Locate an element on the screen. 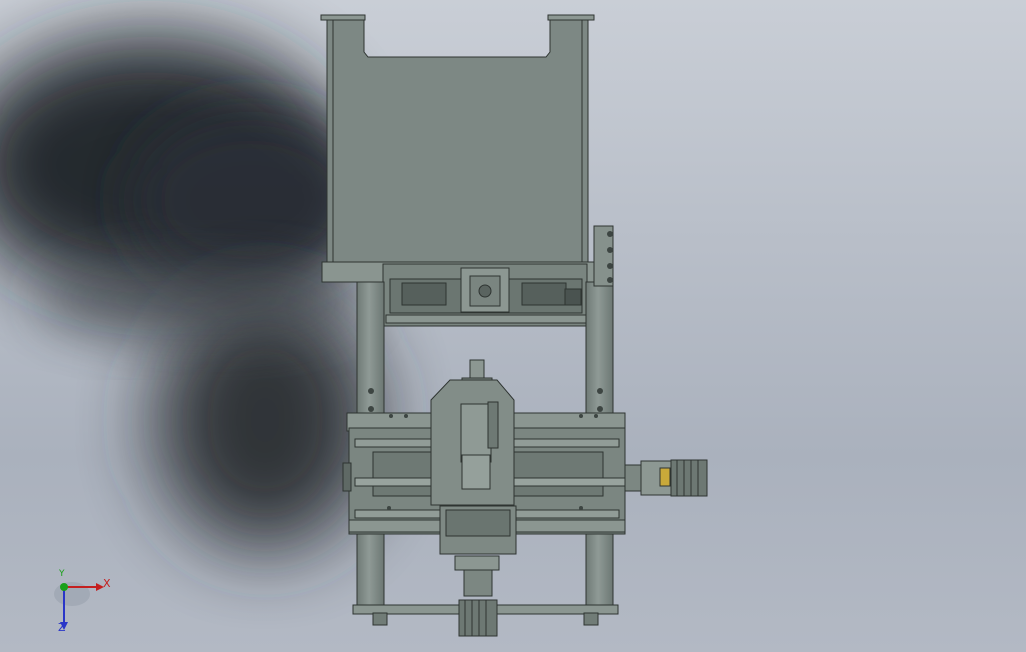  sliding-head is located at coordinates (473, 457).